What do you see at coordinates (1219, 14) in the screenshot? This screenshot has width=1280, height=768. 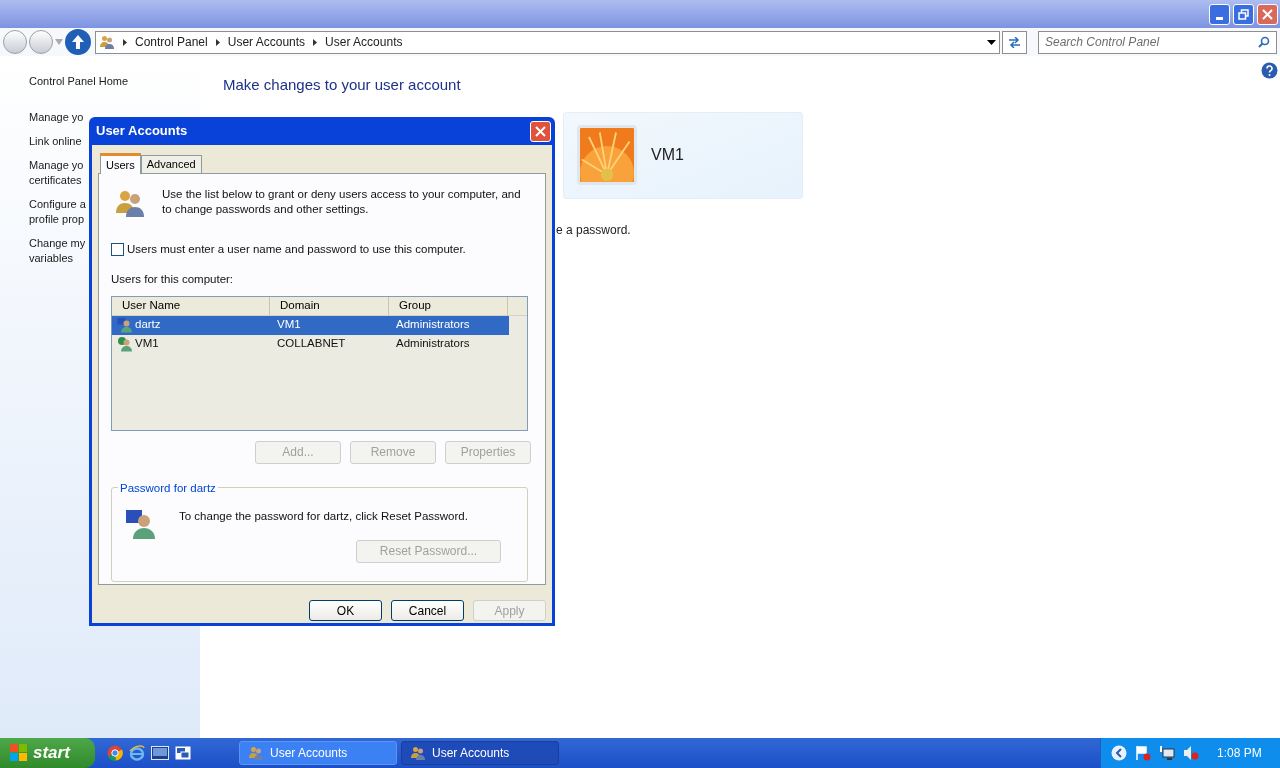 I see `minimize-button` at bounding box center [1219, 14].